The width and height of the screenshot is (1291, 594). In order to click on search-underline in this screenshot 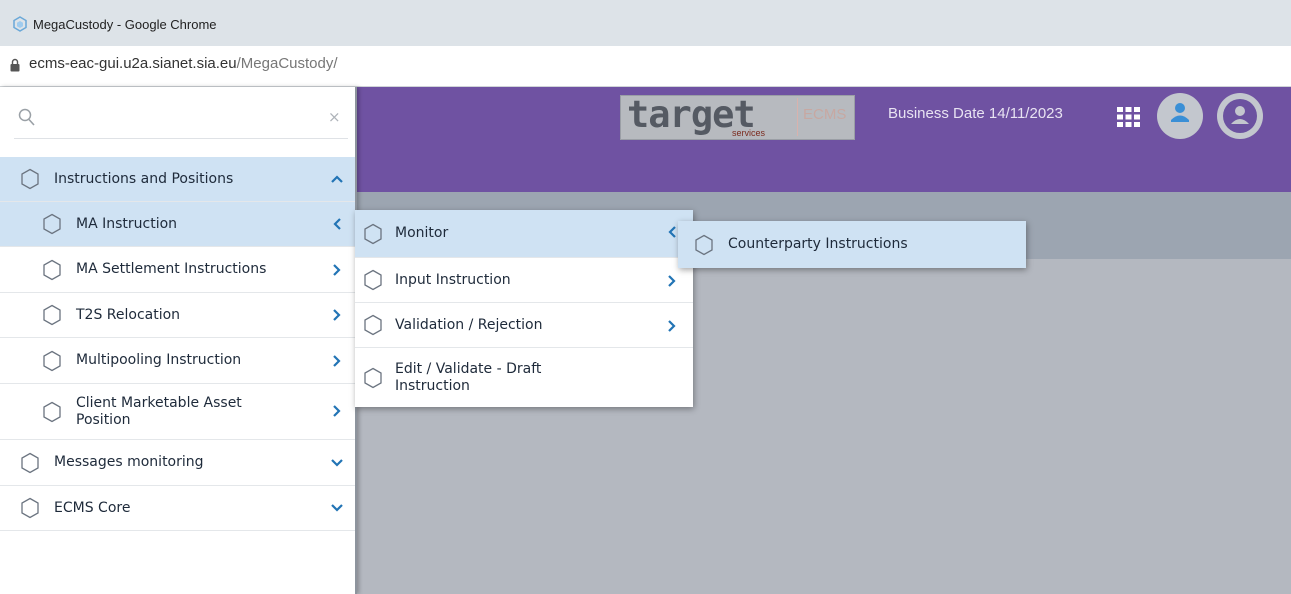, I will do `click(181, 138)`.